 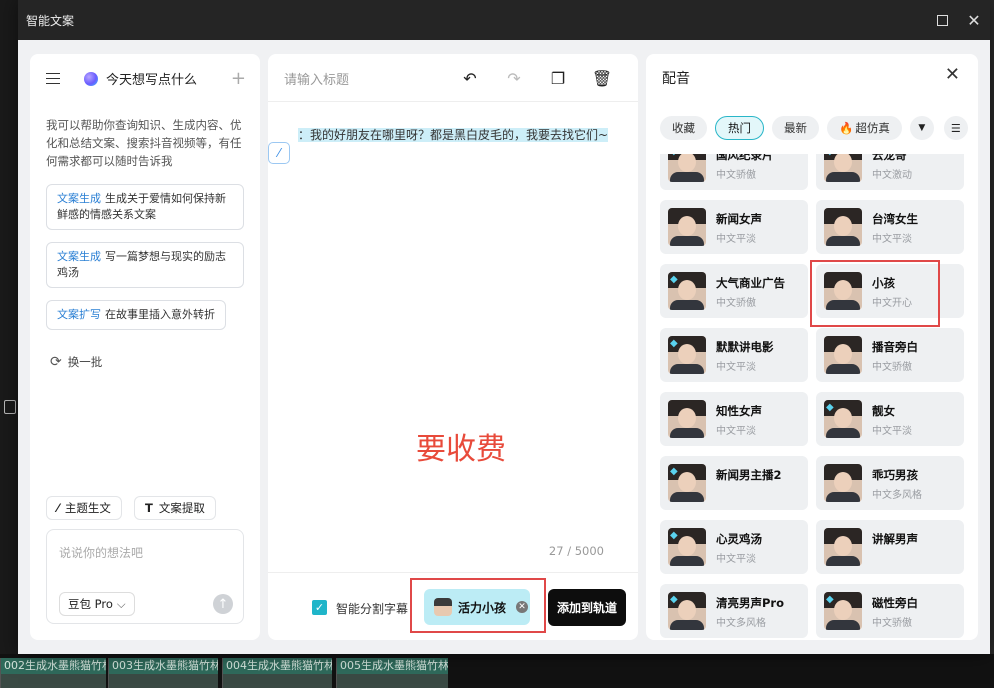 I want to click on more-filters-dropdown: ▼, so click(x=921, y=128).